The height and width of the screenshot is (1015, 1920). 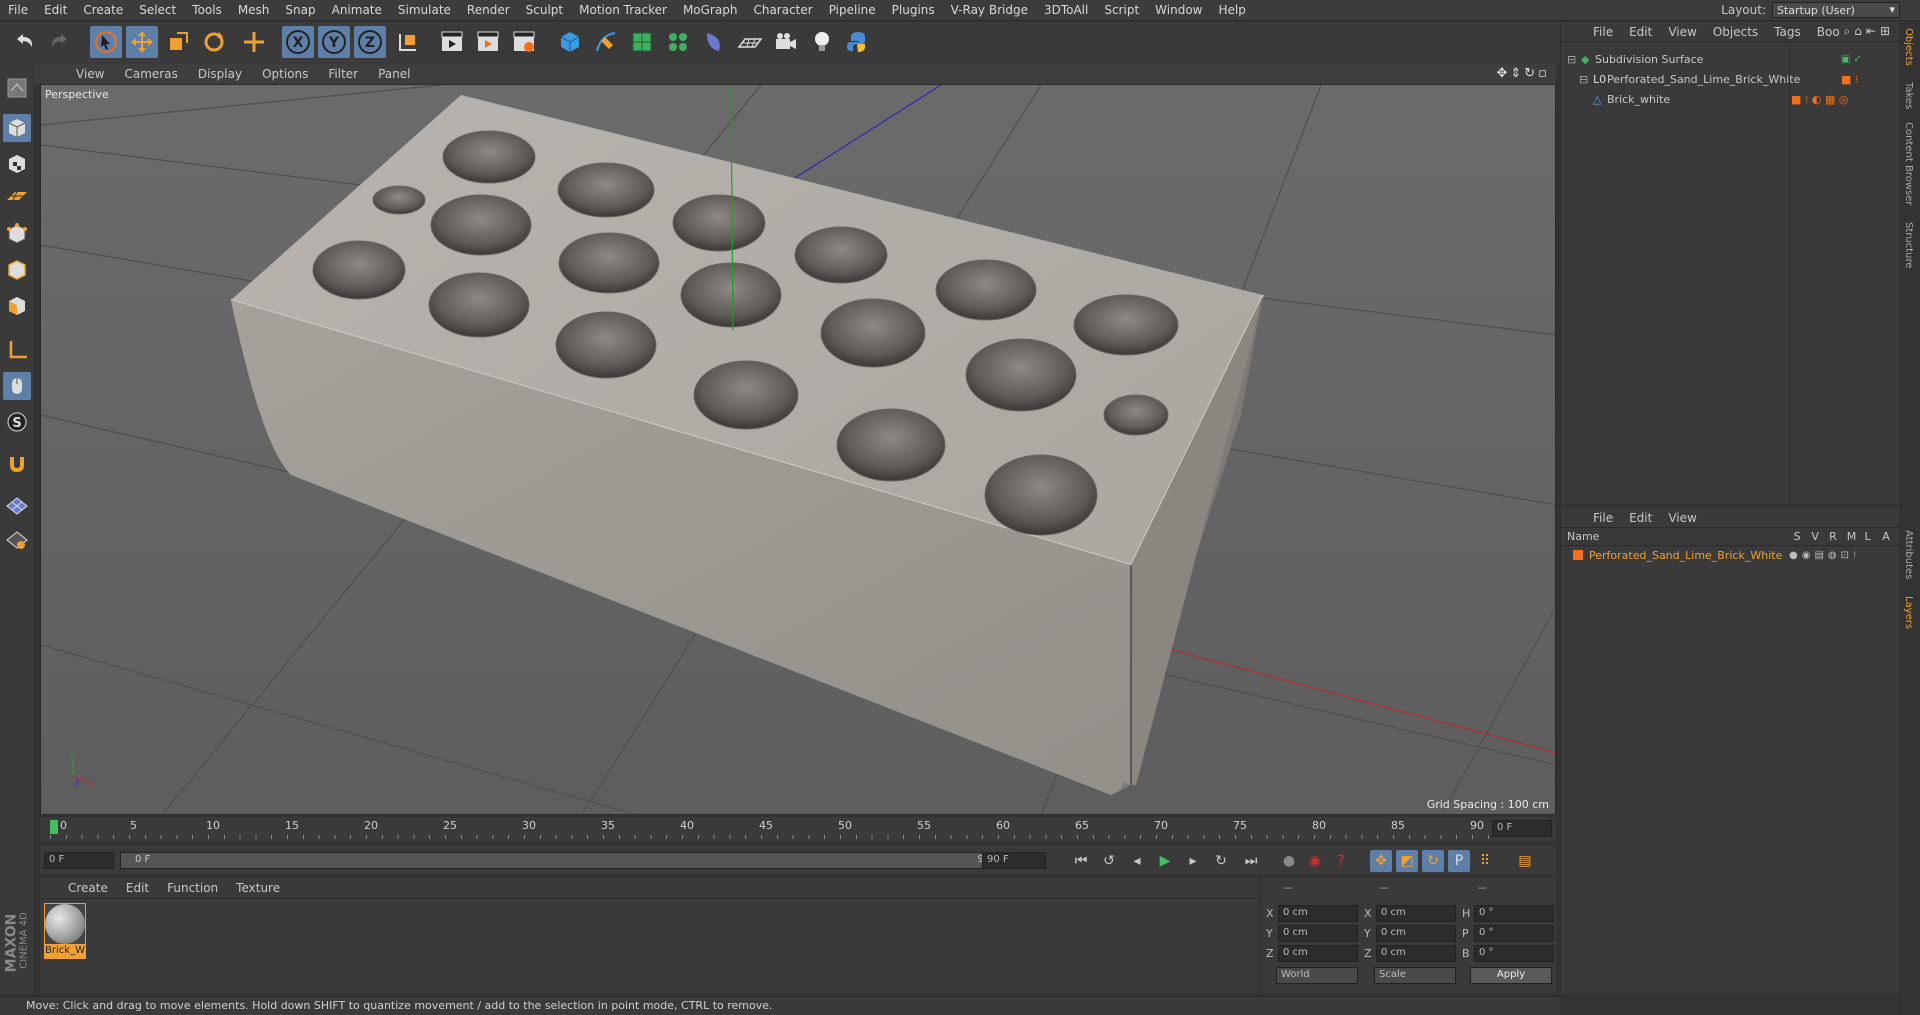 What do you see at coordinates (1317, 975) in the screenshot?
I see `coord-mode-dropdown: World` at bounding box center [1317, 975].